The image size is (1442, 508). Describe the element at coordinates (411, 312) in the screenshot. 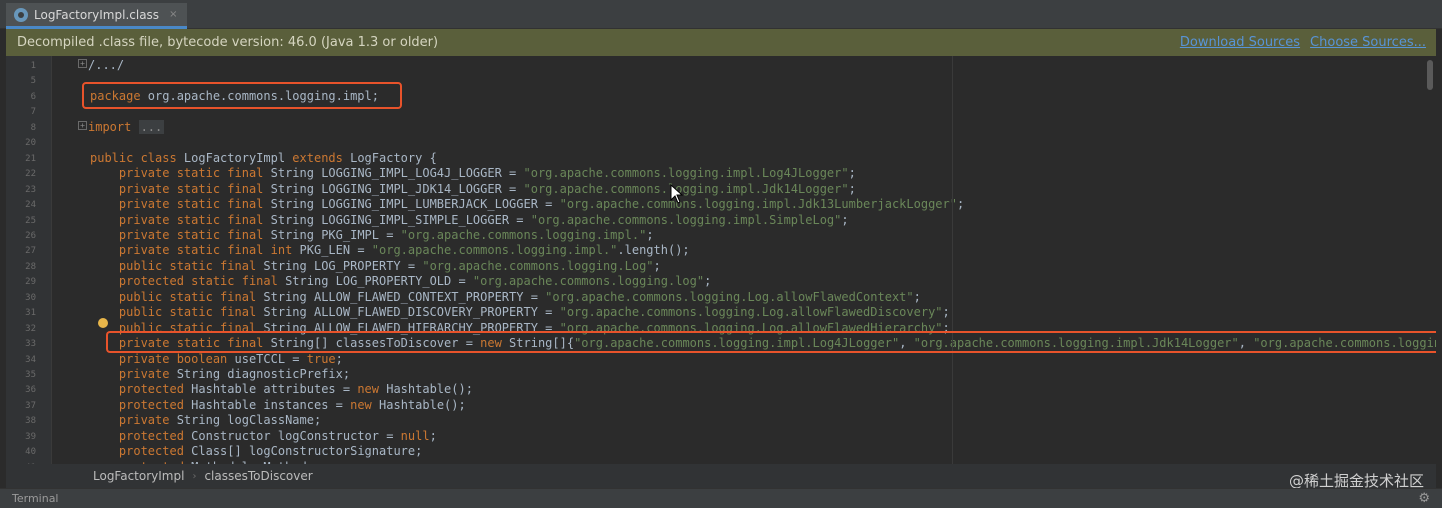

I see `code-token: String ALLOW_FLAWED_DISCOVERY_PROPERTY =` at that location.